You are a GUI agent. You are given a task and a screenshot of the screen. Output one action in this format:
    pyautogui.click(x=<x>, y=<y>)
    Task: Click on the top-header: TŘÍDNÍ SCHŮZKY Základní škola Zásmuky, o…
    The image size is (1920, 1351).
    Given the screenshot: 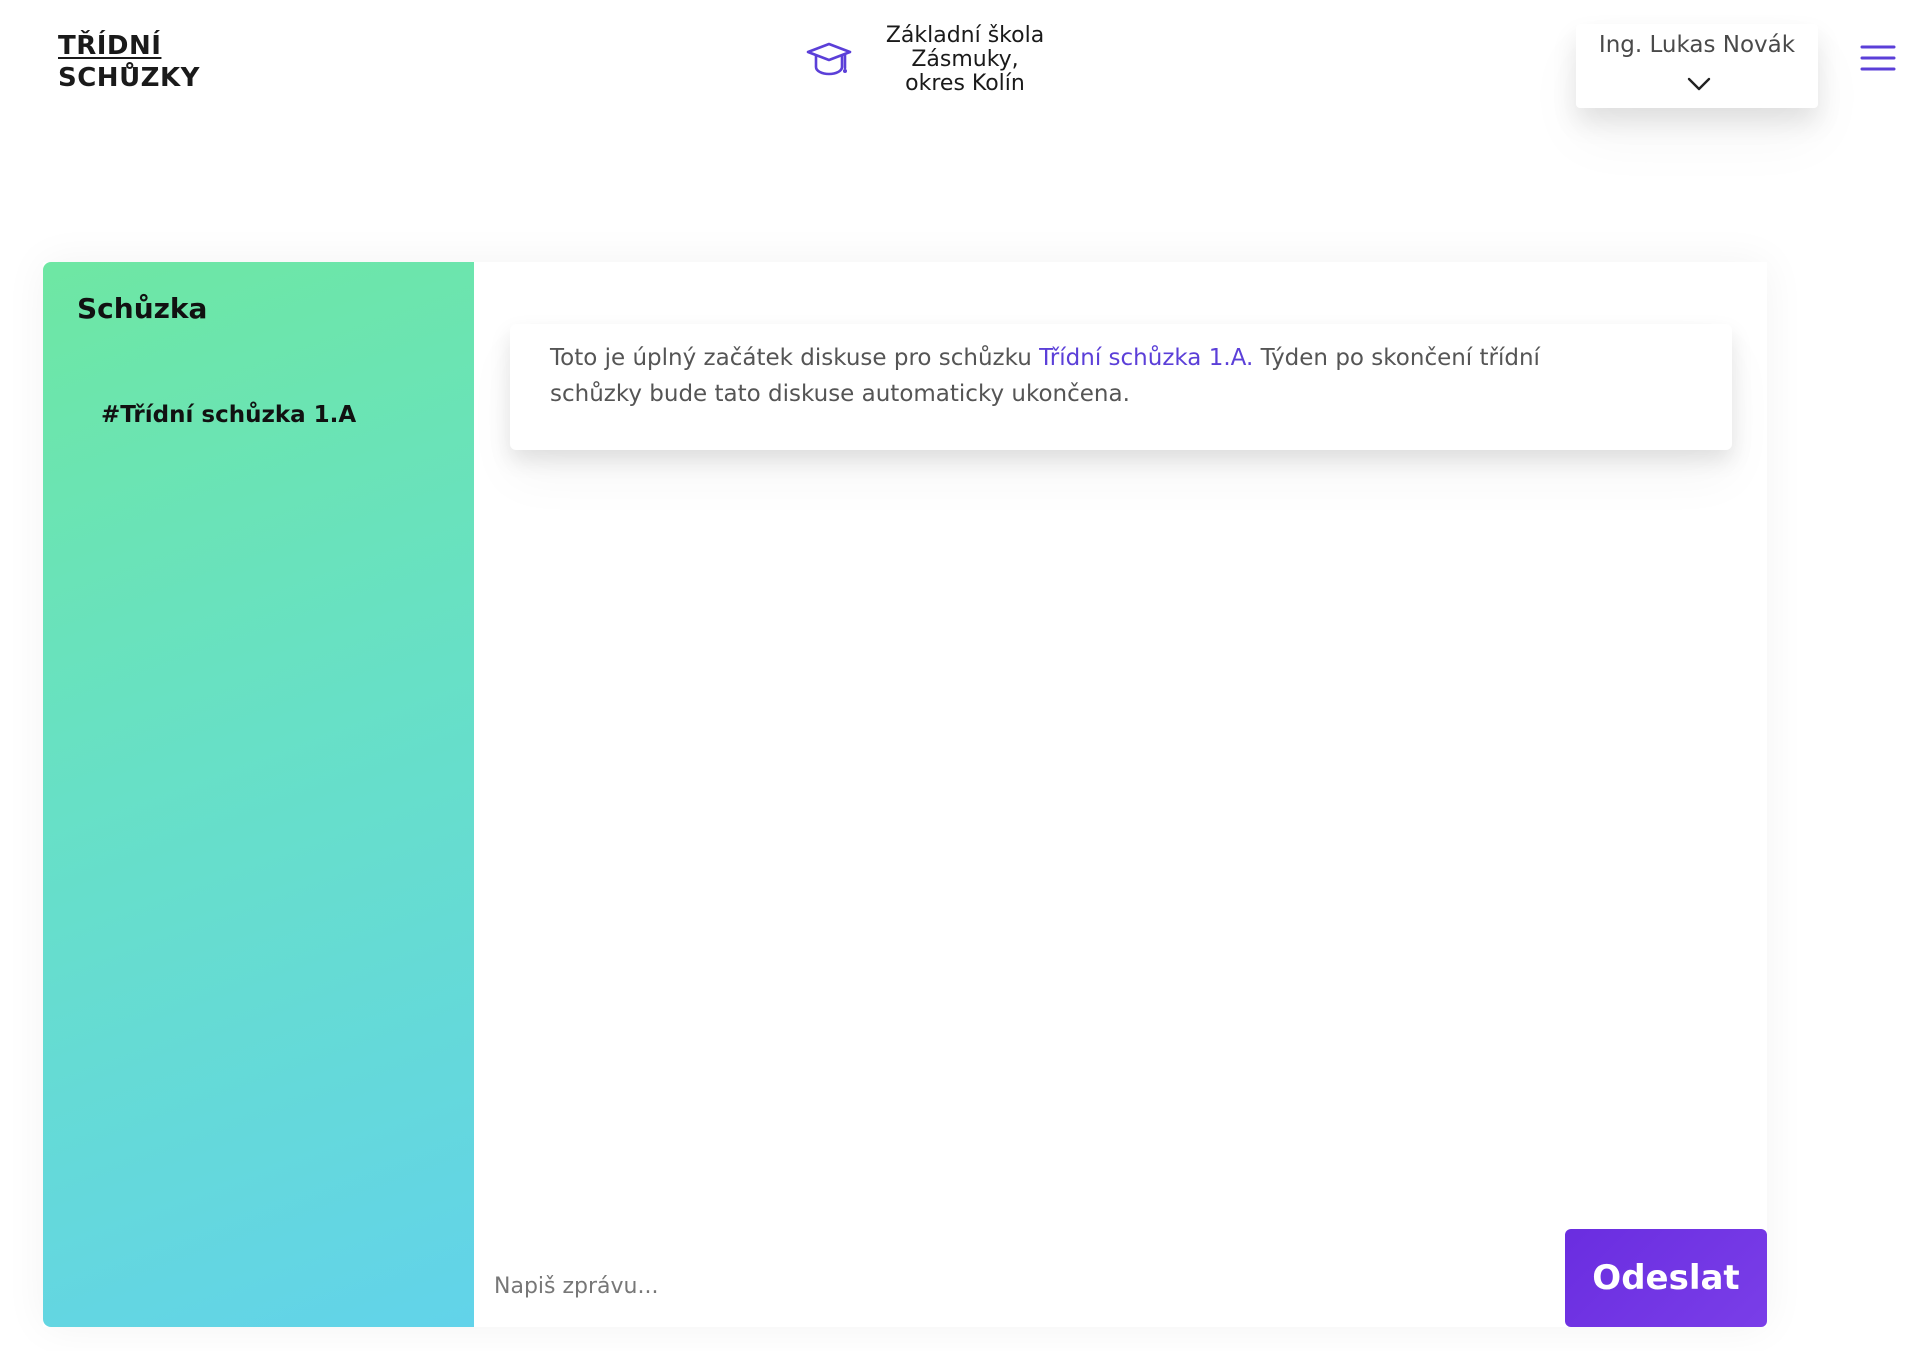 What is the action you would take?
    pyautogui.click(x=960, y=95)
    